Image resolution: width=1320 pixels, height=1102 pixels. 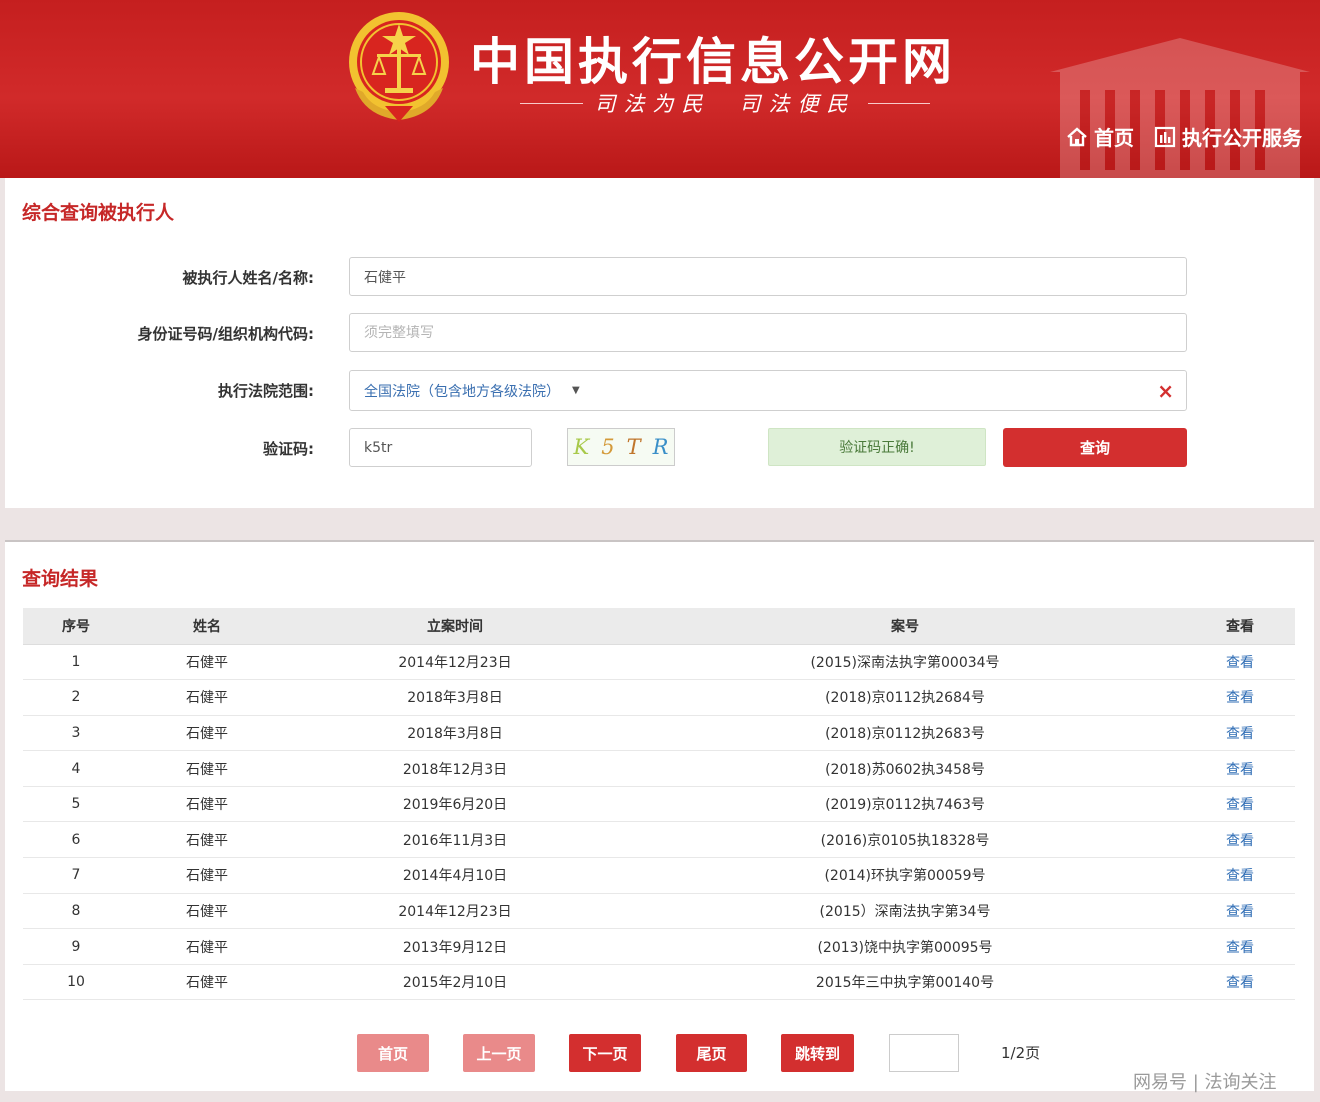 I want to click on captcha-char: T, so click(x=633, y=447).